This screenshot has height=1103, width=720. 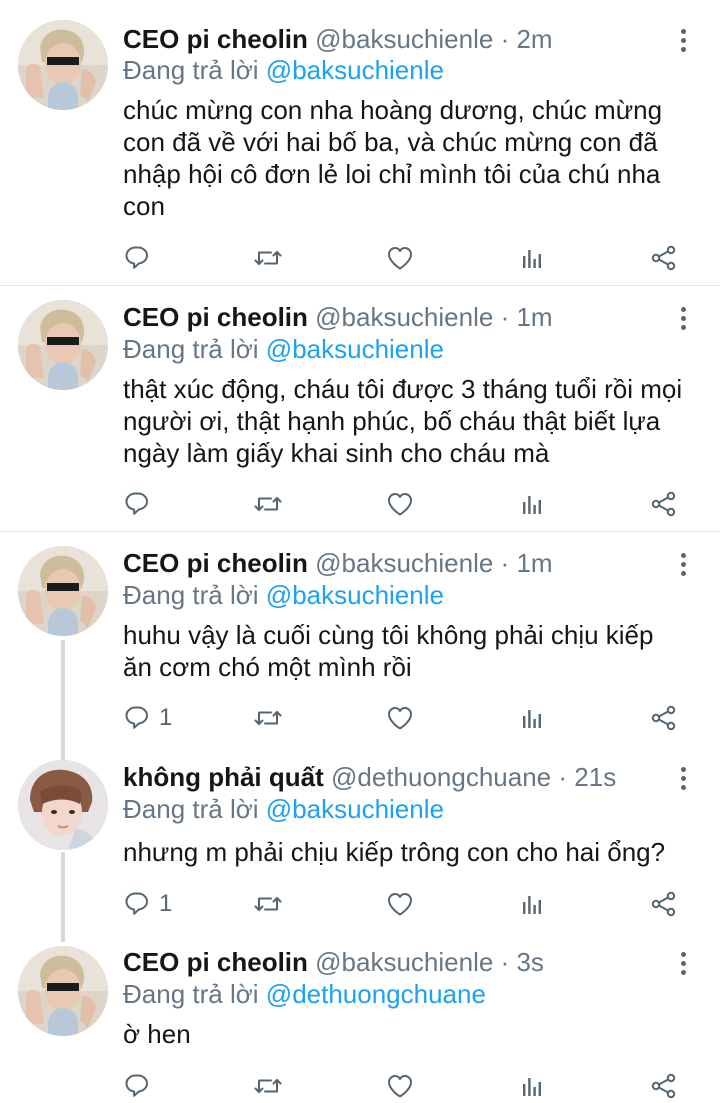 What do you see at coordinates (223, 777) in the screenshot?
I see `display-name: không phải quất` at bounding box center [223, 777].